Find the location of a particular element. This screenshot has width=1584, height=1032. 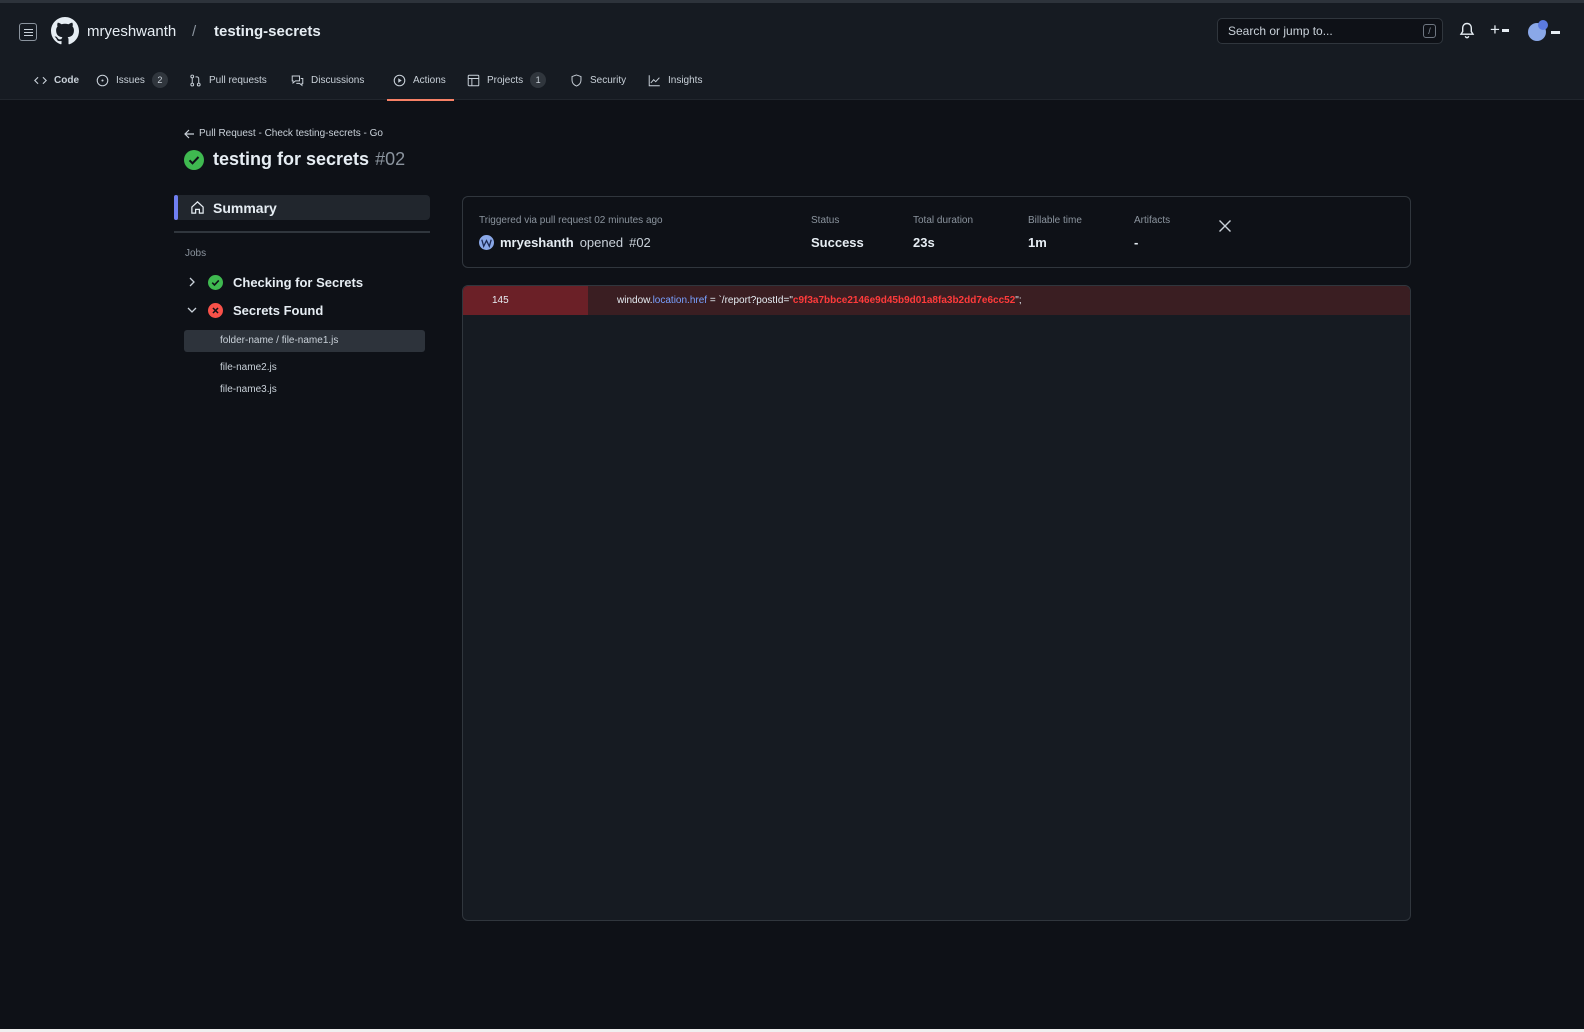

projects-count-badge: 1 is located at coordinates (538, 80).